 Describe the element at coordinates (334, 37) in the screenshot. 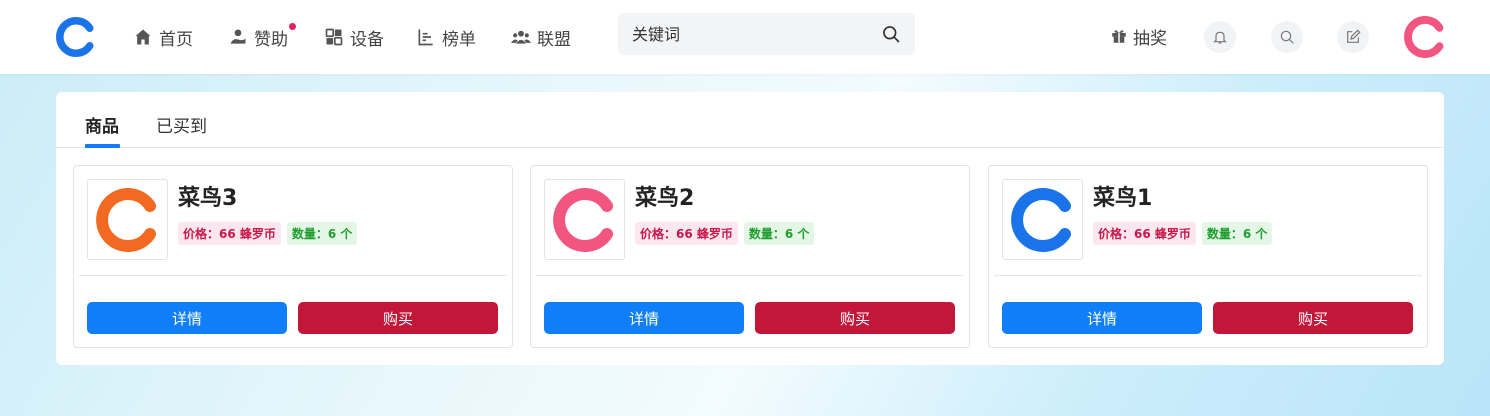

I see `devices-icon` at that location.